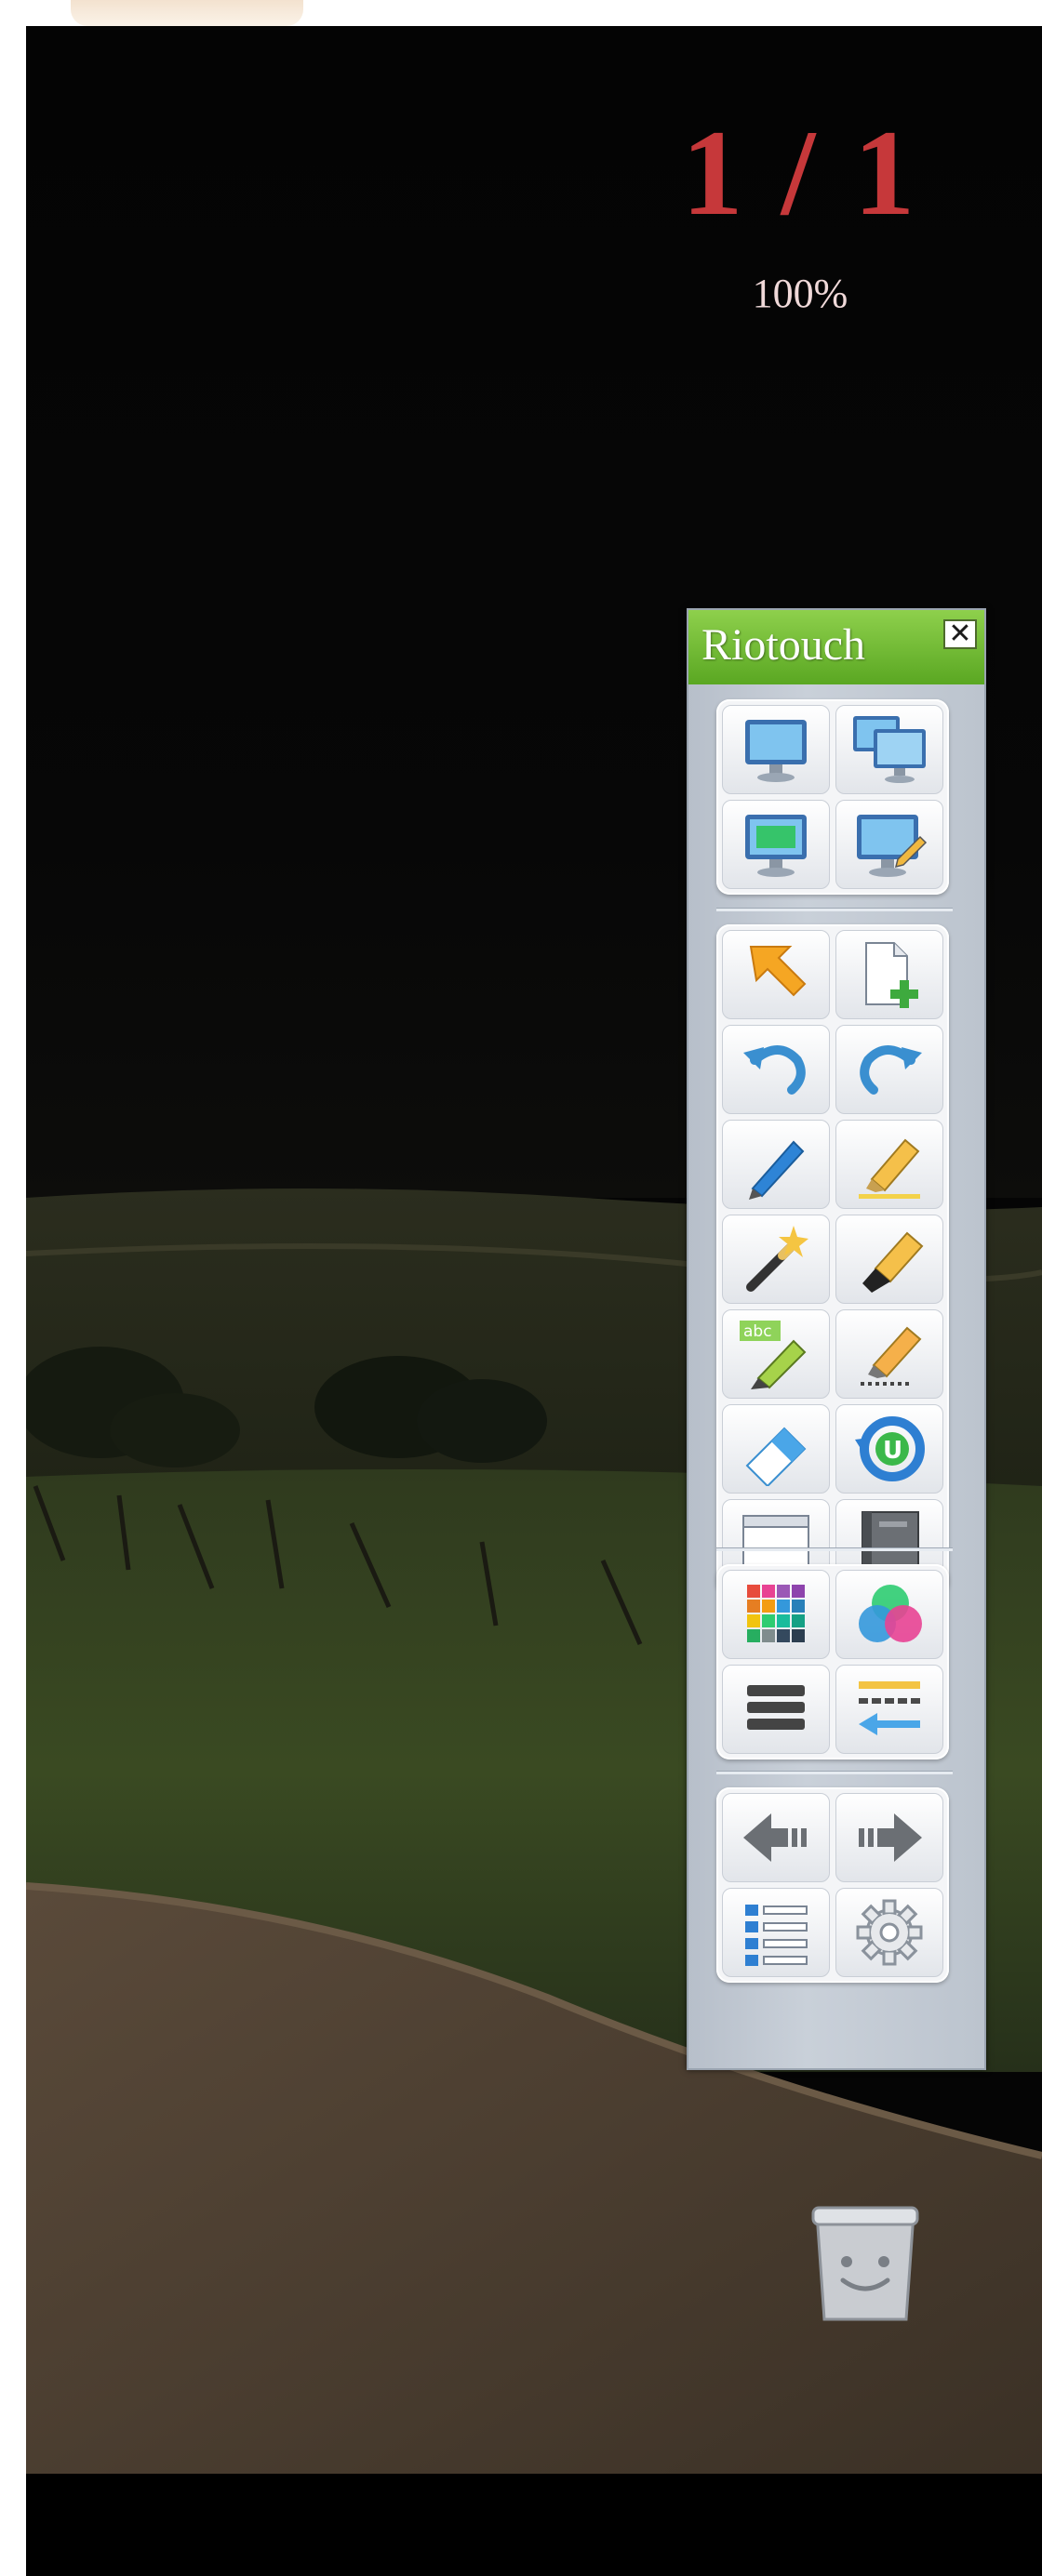  What do you see at coordinates (833, 1661) in the screenshot?
I see `style-group` at bounding box center [833, 1661].